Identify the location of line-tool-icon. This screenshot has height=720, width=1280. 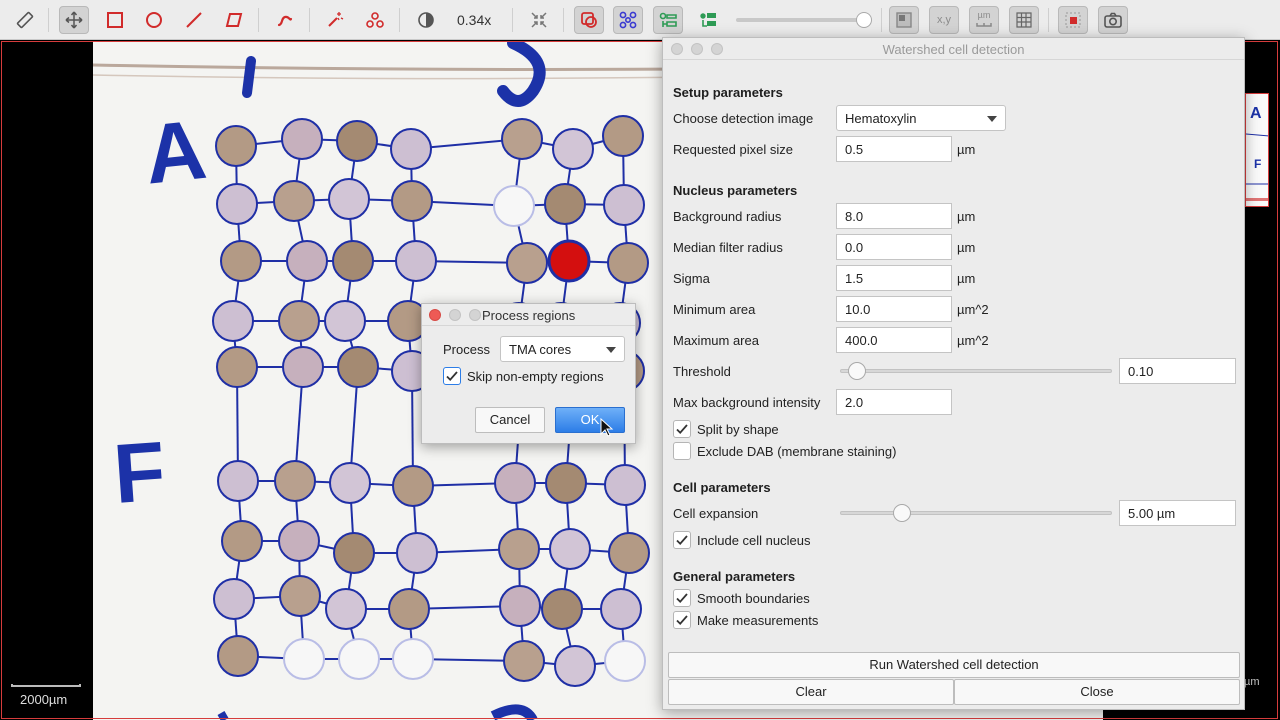
(194, 20).